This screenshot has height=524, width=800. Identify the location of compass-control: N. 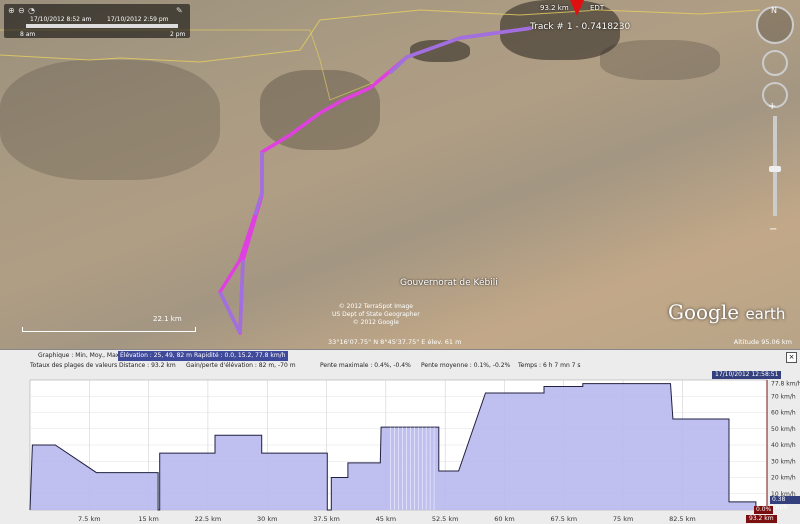
(775, 25).